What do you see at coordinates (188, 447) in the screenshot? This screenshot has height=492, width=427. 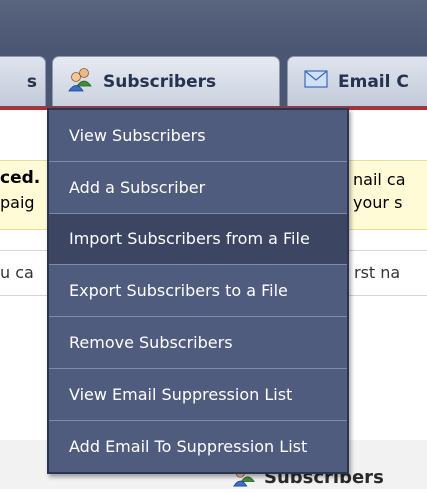 I see `menu-item-label: Add Email To Suppression List` at bounding box center [188, 447].